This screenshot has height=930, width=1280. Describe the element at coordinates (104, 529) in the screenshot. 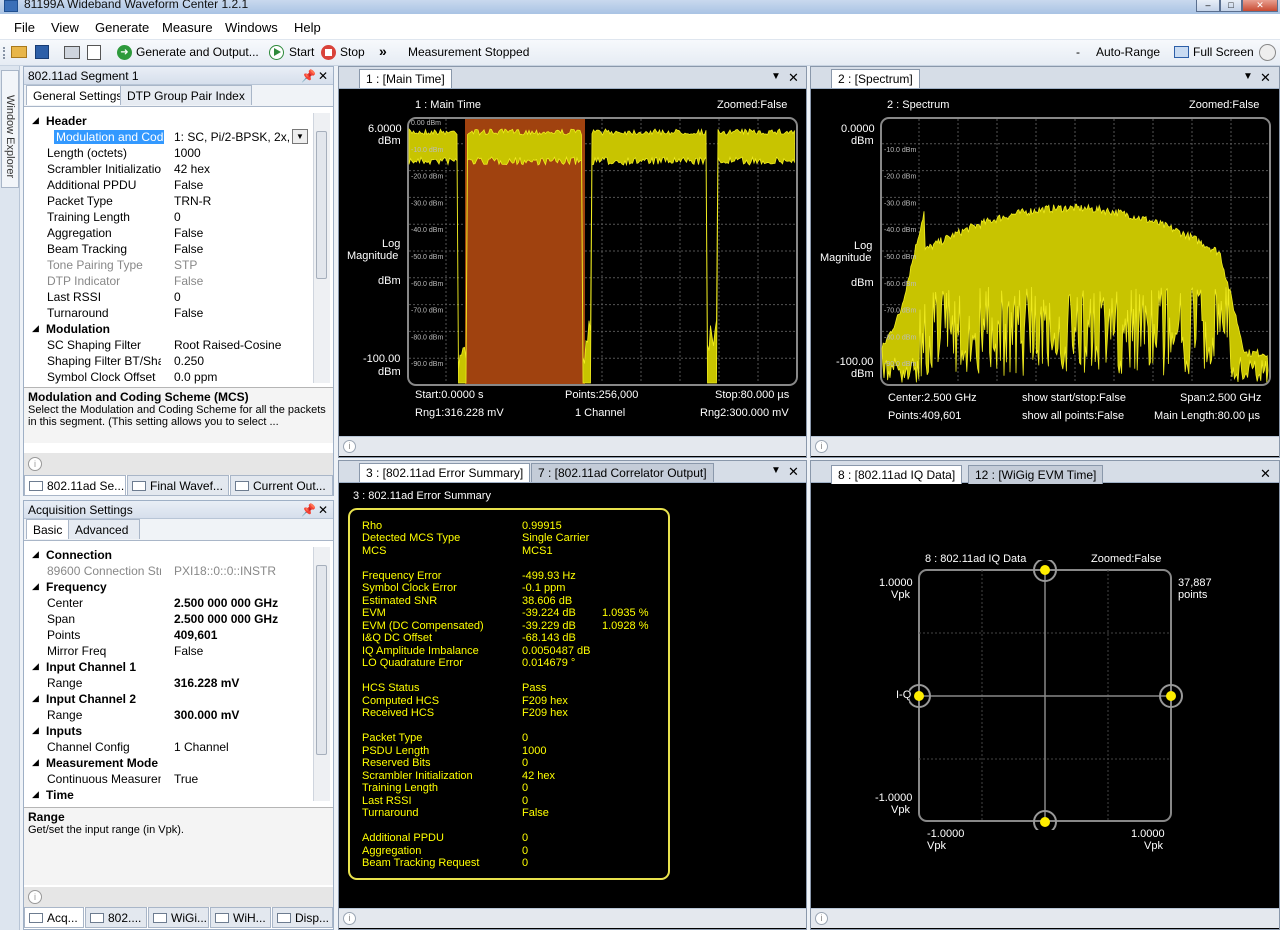

I see `tab-advanced: Advanced` at that location.